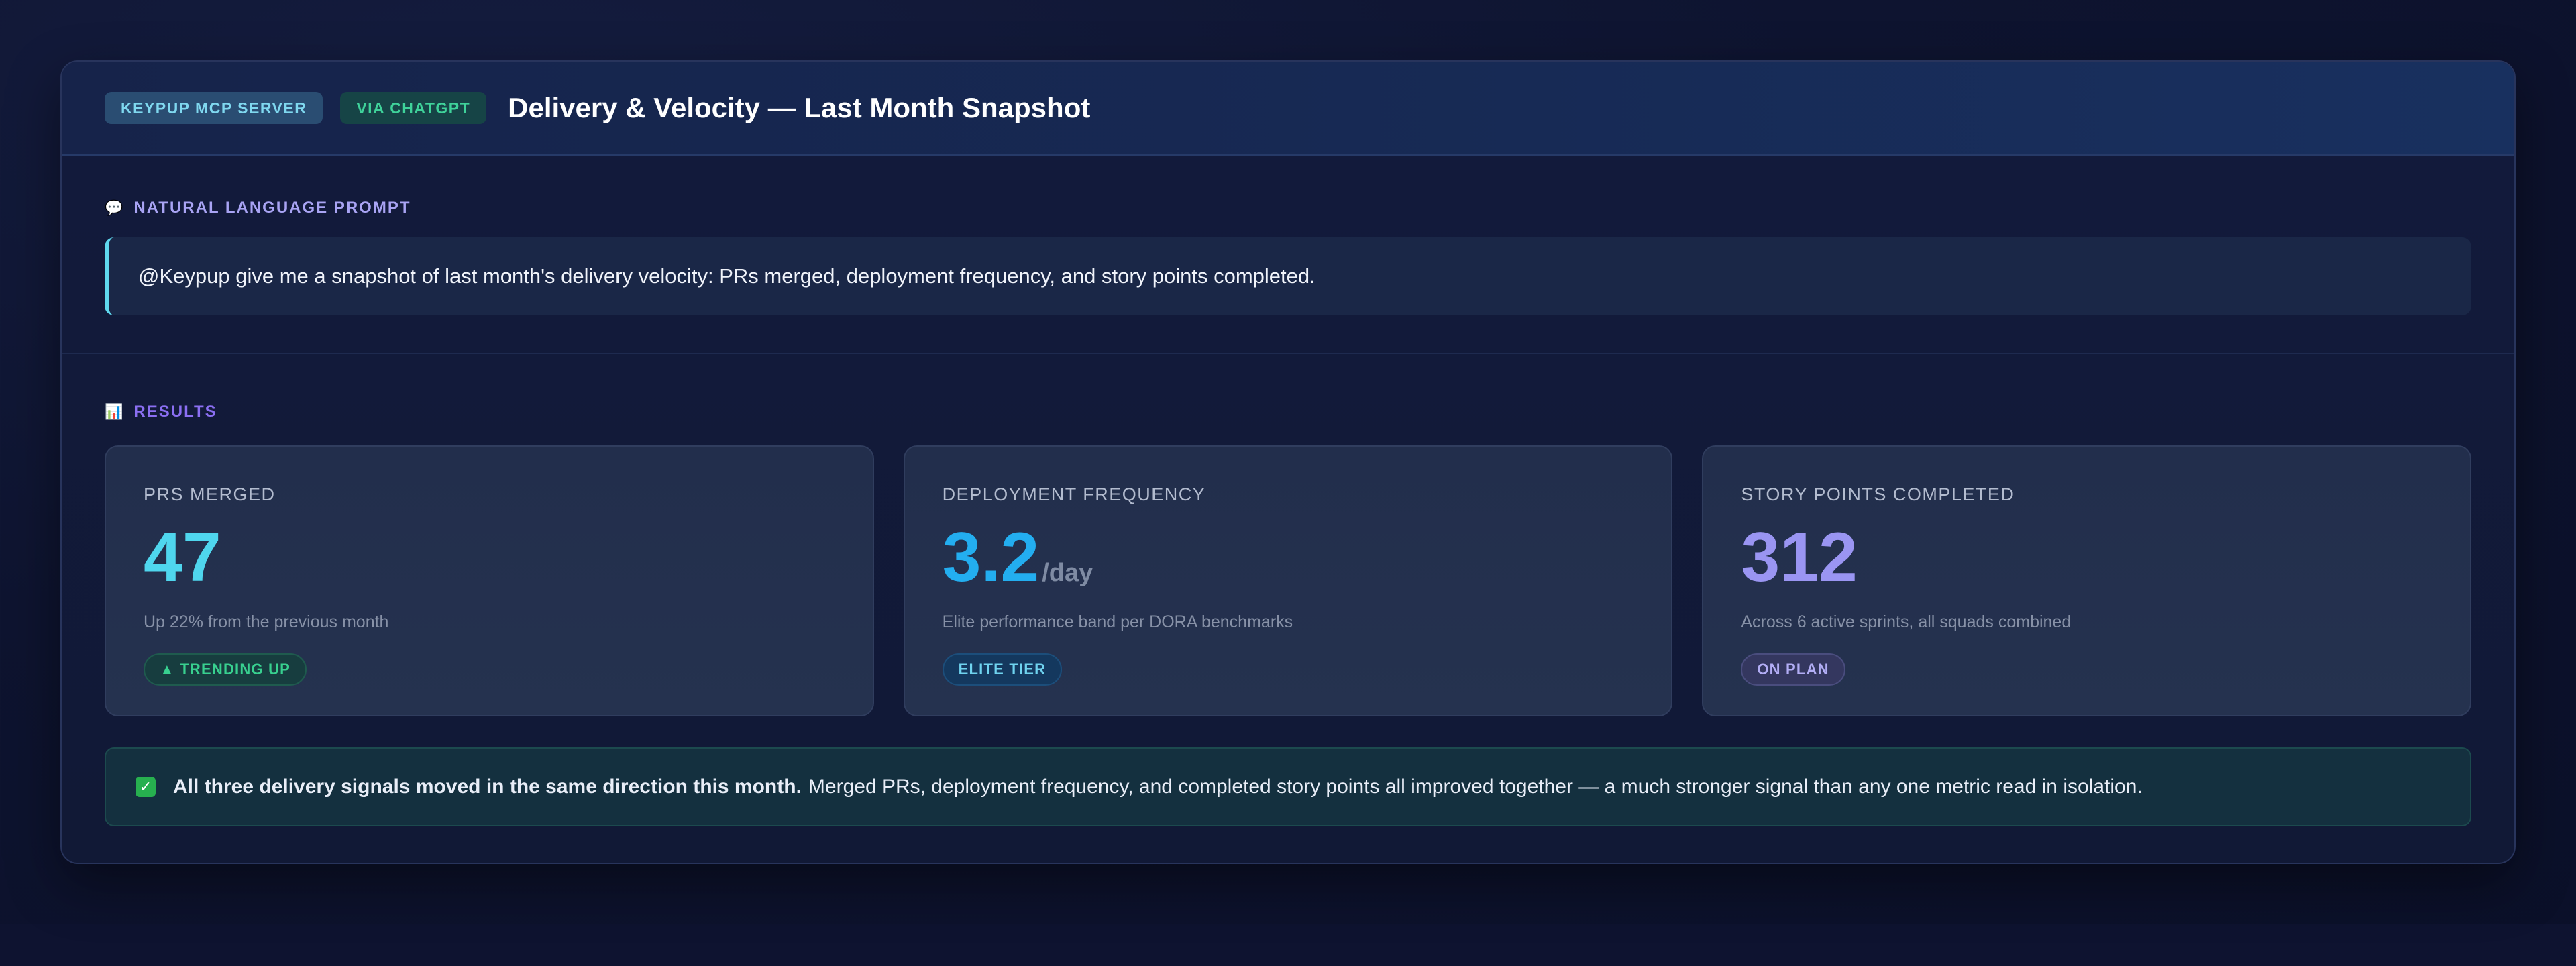  Describe the element at coordinates (1878, 494) in the screenshot. I see `metric-label: STORY POINTS COMPLETED` at that location.